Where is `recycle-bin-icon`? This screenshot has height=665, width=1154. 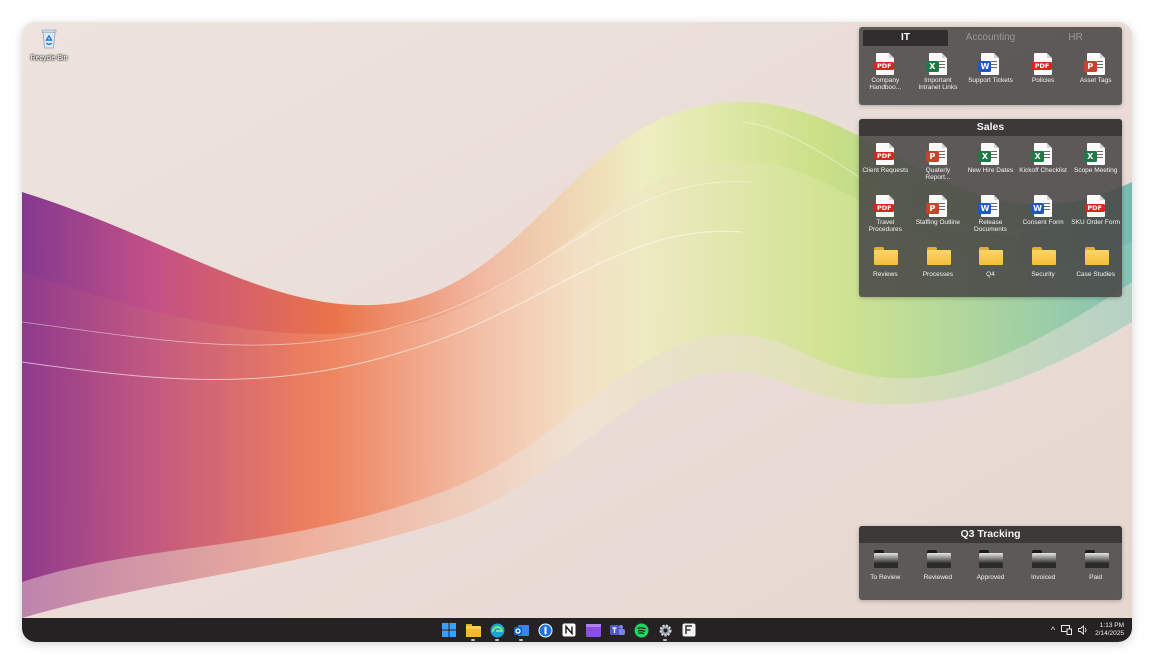 recycle-bin-icon is located at coordinates (49, 39).